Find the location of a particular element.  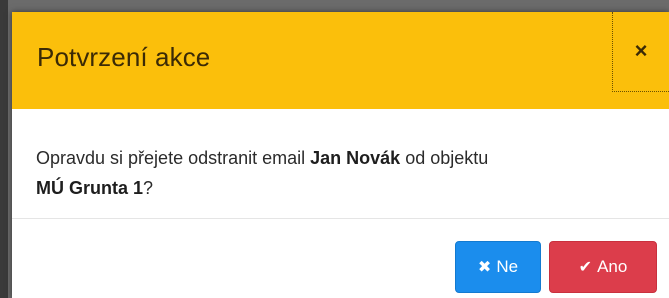

body-text-middle: od objektu is located at coordinates (444, 158).